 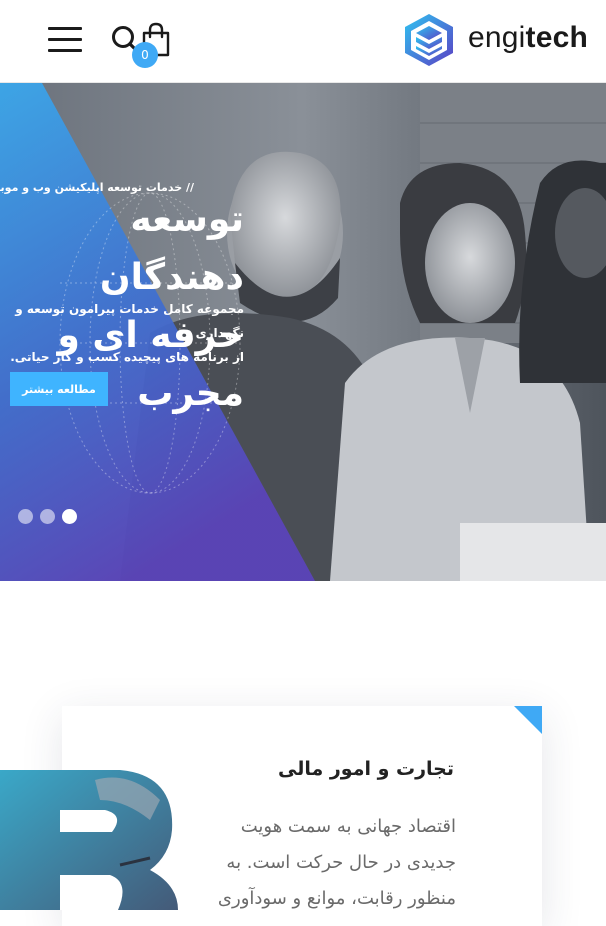 What do you see at coordinates (171, 248) in the screenshot?
I see `hero-title-line: توسعه دهندگان` at bounding box center [171, 248].